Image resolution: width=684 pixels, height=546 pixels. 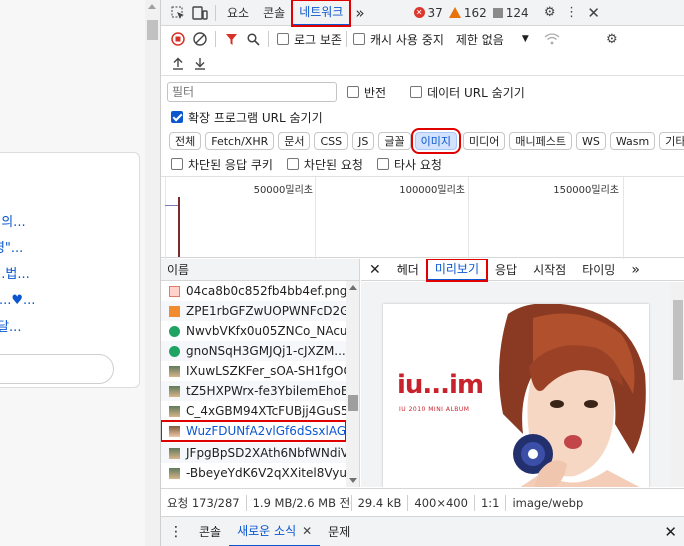 What do you see at coordinates (590, 141) in the screenshot?
I see `type-filter-ws: WS` at bounding box center [590, 141].